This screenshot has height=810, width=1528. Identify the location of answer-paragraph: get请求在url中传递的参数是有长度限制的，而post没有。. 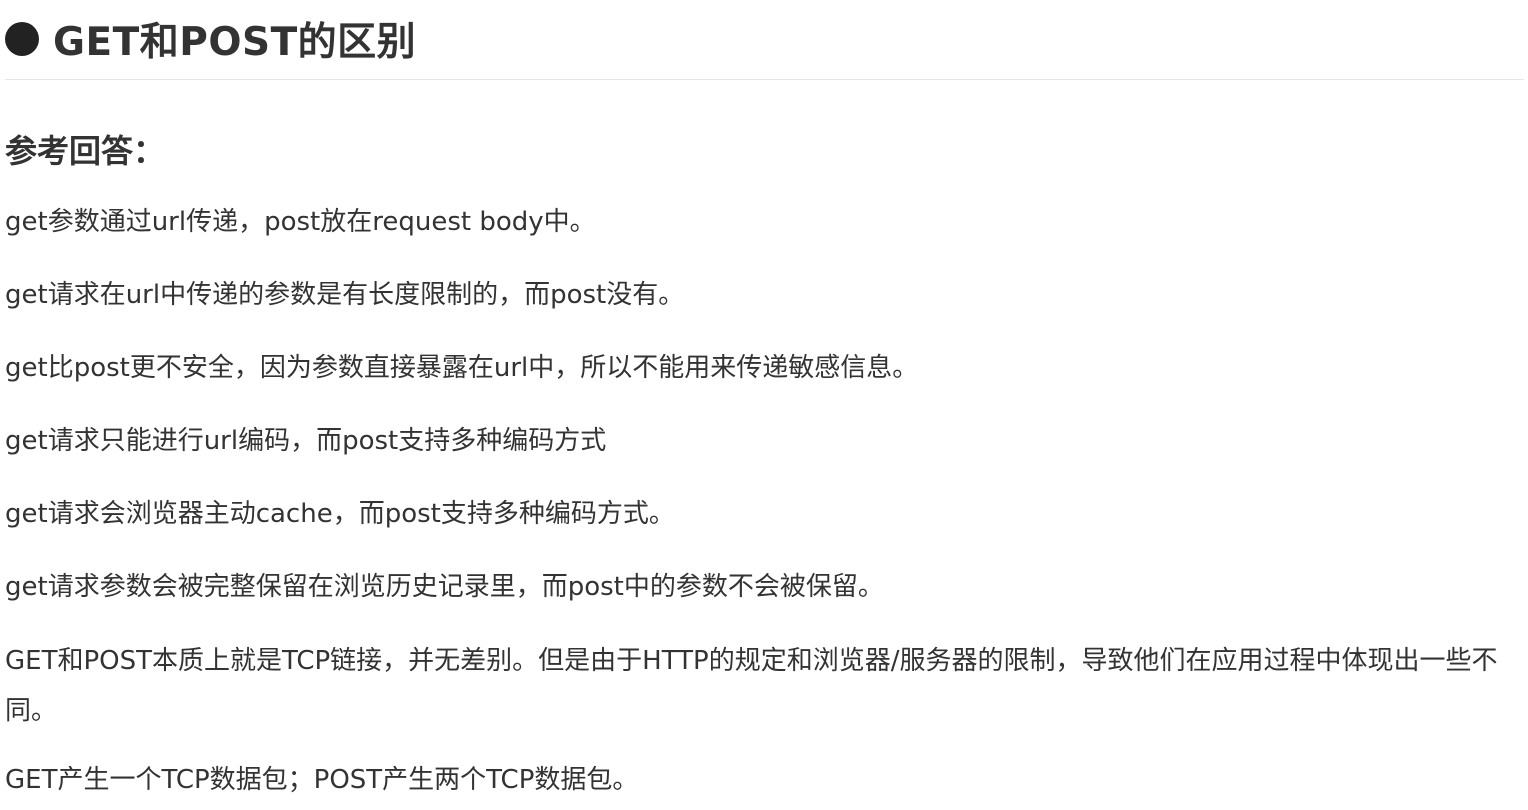
(345, 295).